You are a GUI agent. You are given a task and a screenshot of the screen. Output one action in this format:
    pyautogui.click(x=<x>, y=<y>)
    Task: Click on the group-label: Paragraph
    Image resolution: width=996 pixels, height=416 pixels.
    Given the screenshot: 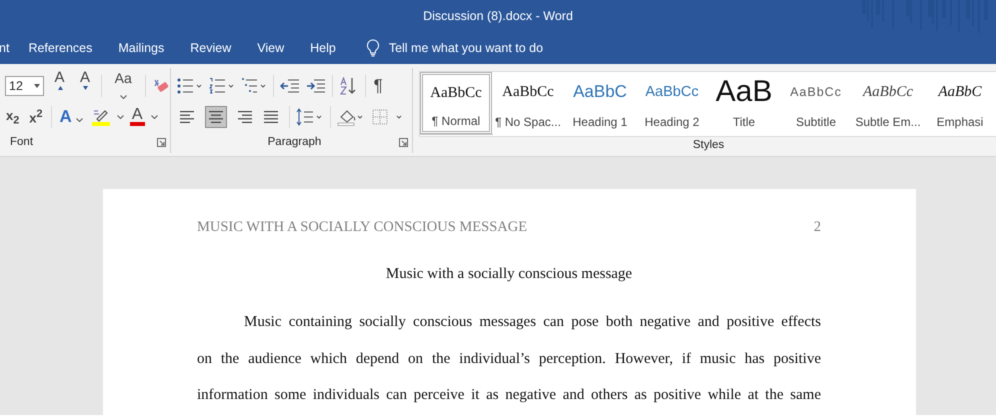 What is the action you would take?
    pyautogui.click(x=295, y=142)
    